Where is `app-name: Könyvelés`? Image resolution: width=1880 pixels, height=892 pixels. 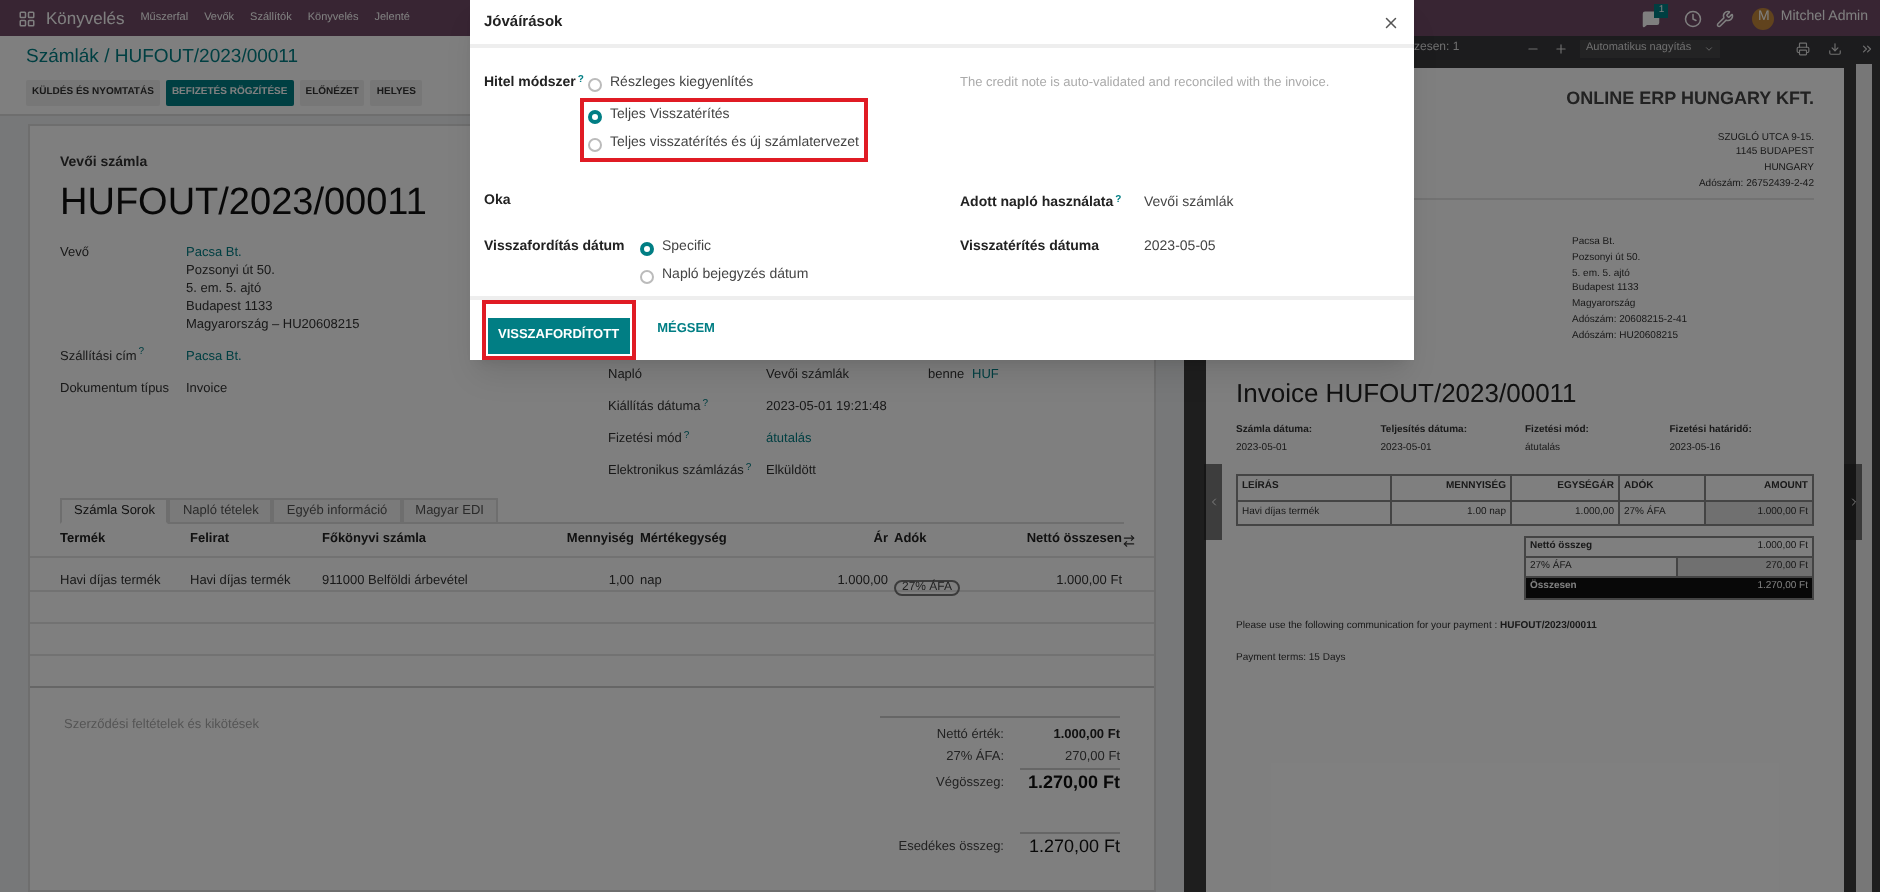 app-name: Könyvelés is located at coordinates (85, 18).